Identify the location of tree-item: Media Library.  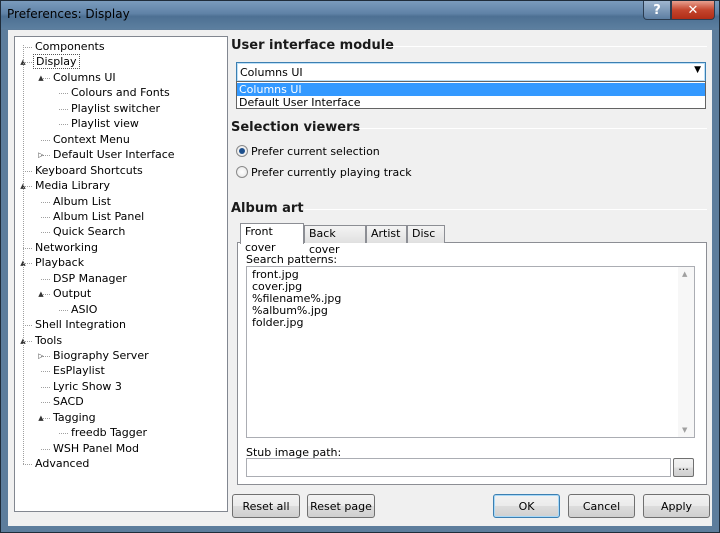
(72, 185).